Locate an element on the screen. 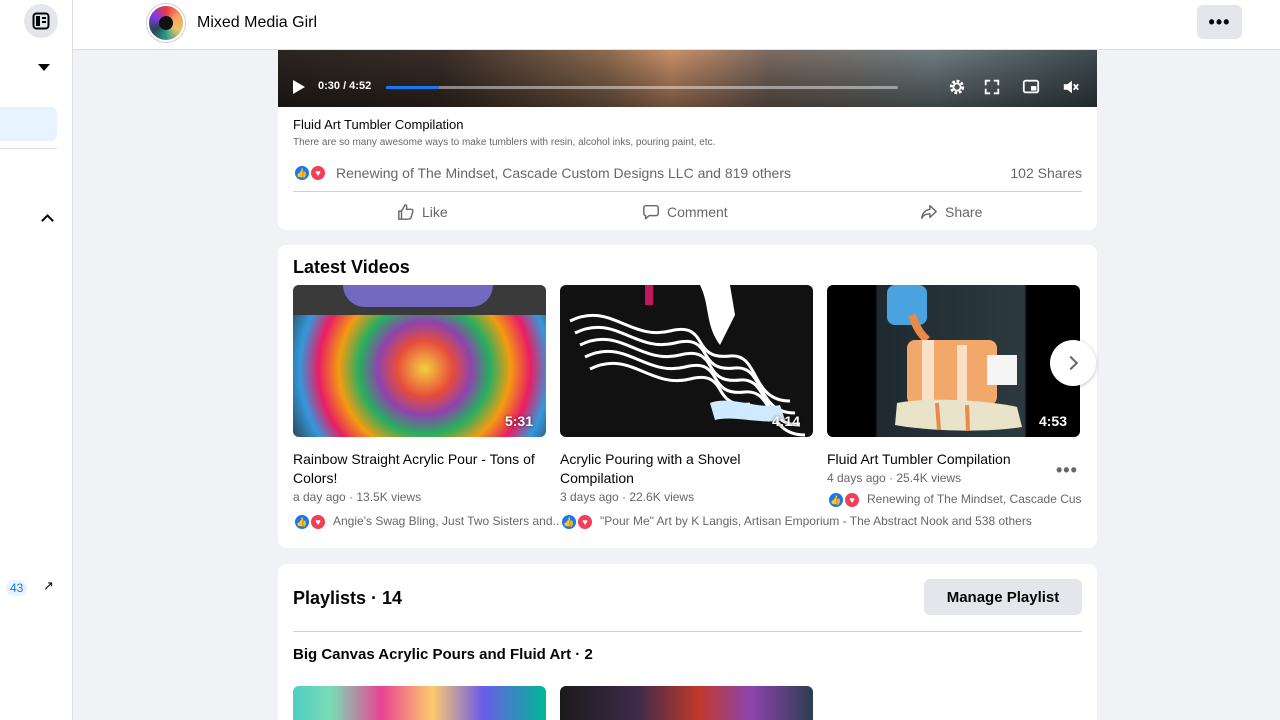 The image size is (1280, 720). like-button: Like is located at coordinates (422, 212).